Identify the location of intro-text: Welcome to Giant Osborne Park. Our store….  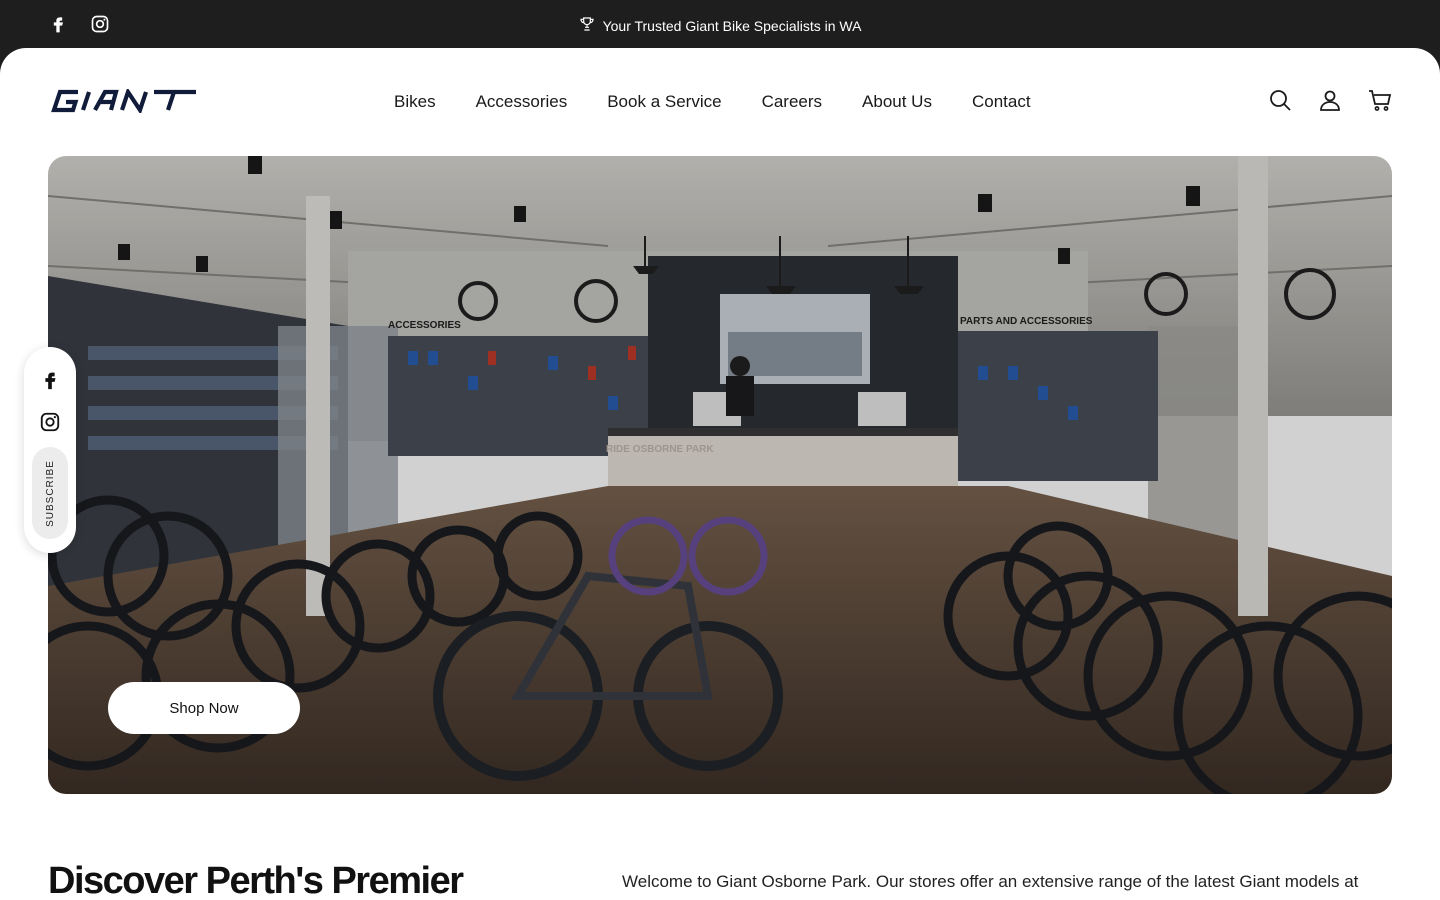
(990, 881).